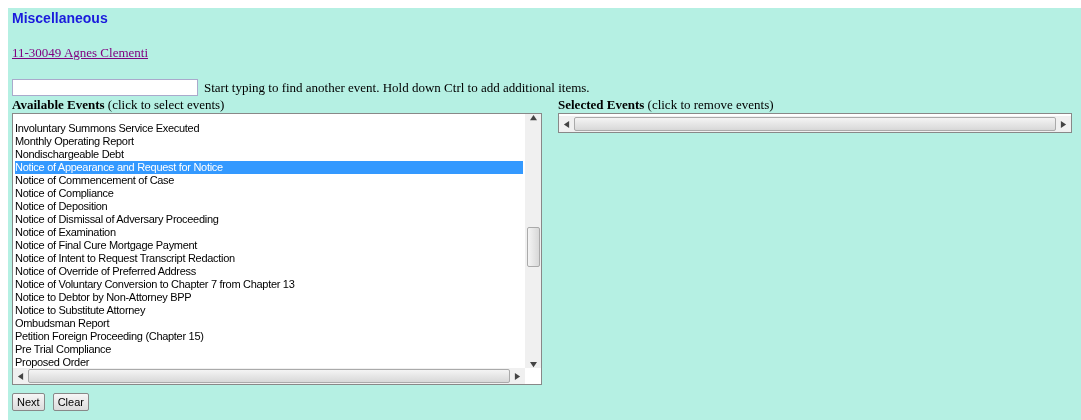  What do you see at coordinates (269, 180) in the screenshot?
I see `event-option: Notice of Commencement of Case` at bounding box center [269, 180].